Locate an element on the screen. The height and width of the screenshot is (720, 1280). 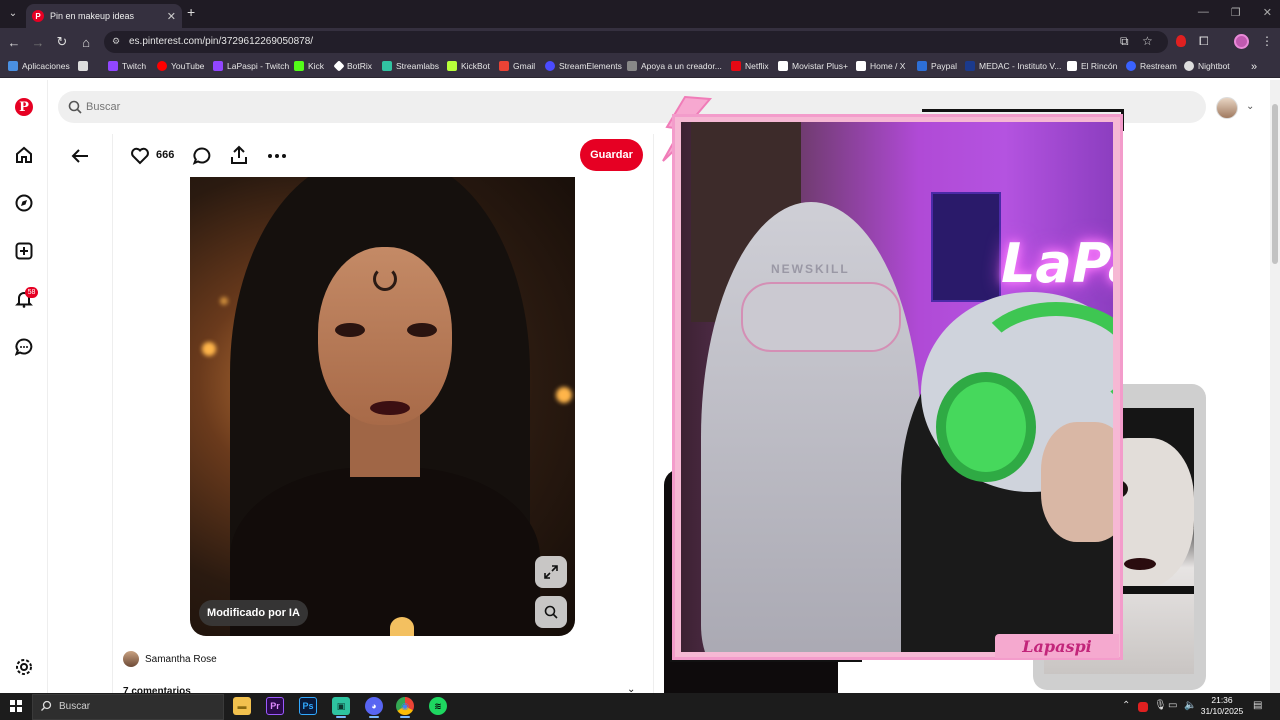
bookmark-movistar: Movistar Plus+ is located at coordinates (813, 66).